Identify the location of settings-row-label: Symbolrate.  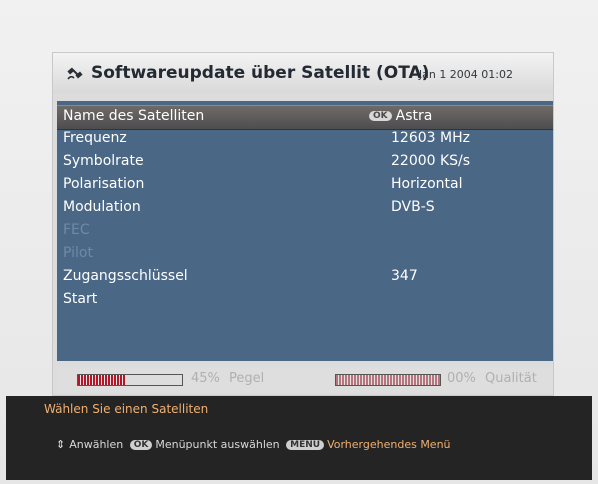
(103, 161).